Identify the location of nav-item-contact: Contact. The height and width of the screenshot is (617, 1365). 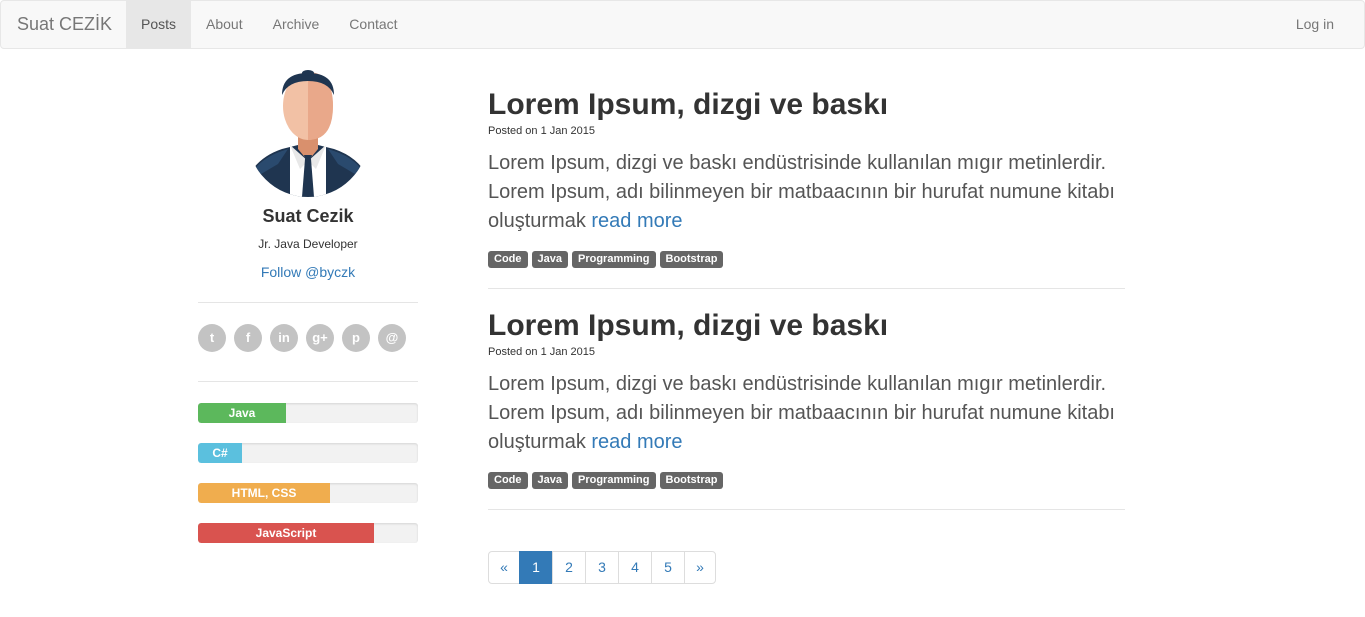
(373, 24).